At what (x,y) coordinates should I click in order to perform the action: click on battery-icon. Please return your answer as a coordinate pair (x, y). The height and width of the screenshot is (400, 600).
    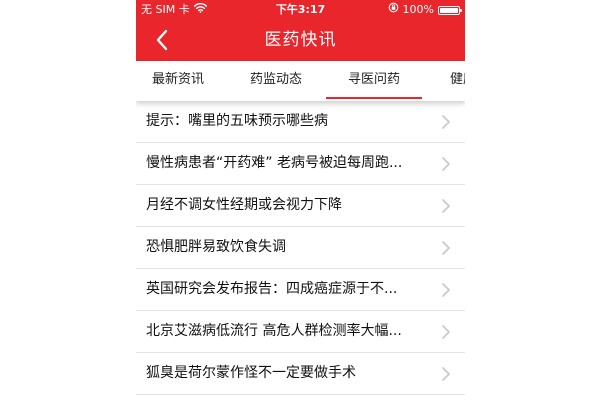
    Looking at the image, I should click on (450, 10).